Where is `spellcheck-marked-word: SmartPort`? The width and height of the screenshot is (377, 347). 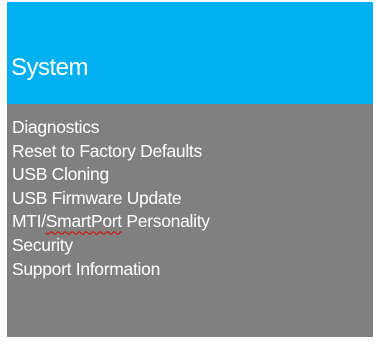 spellcheck-marked-word: SmartPort is located at coordinates (83, 221).